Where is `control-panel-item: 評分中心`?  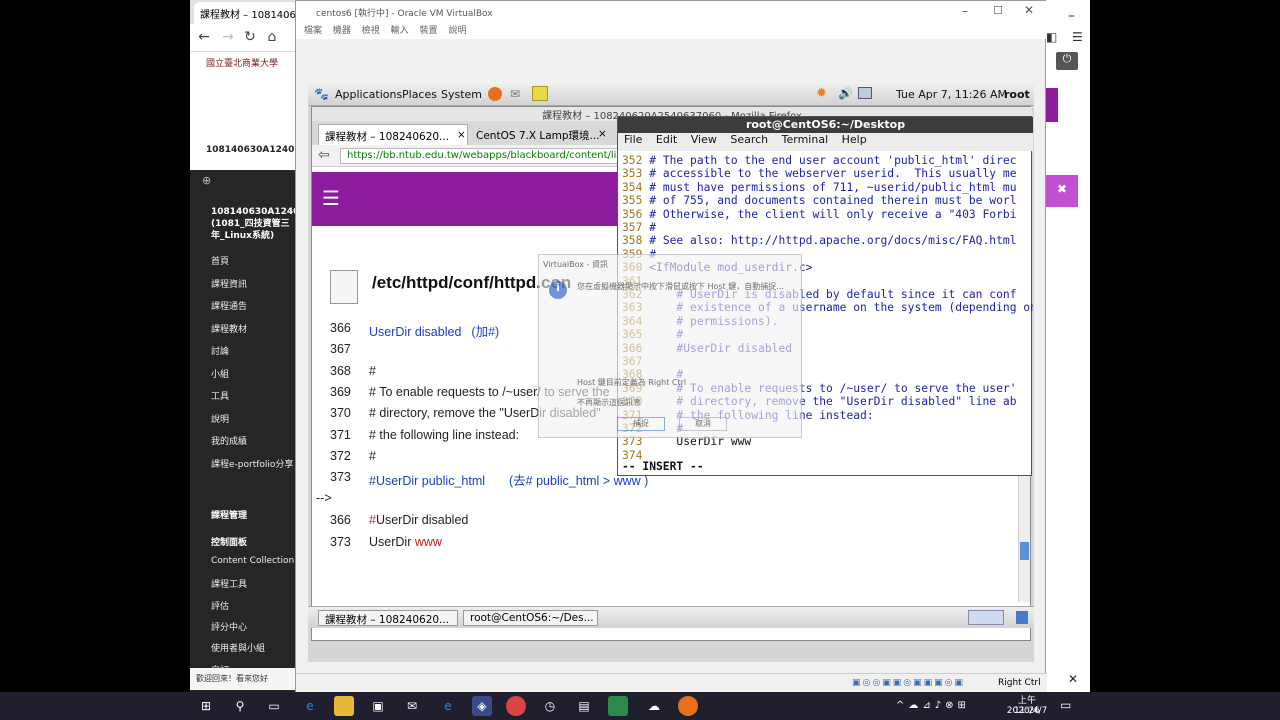 control-panel-item: 評分中心 is located at coordinates (229, 626).